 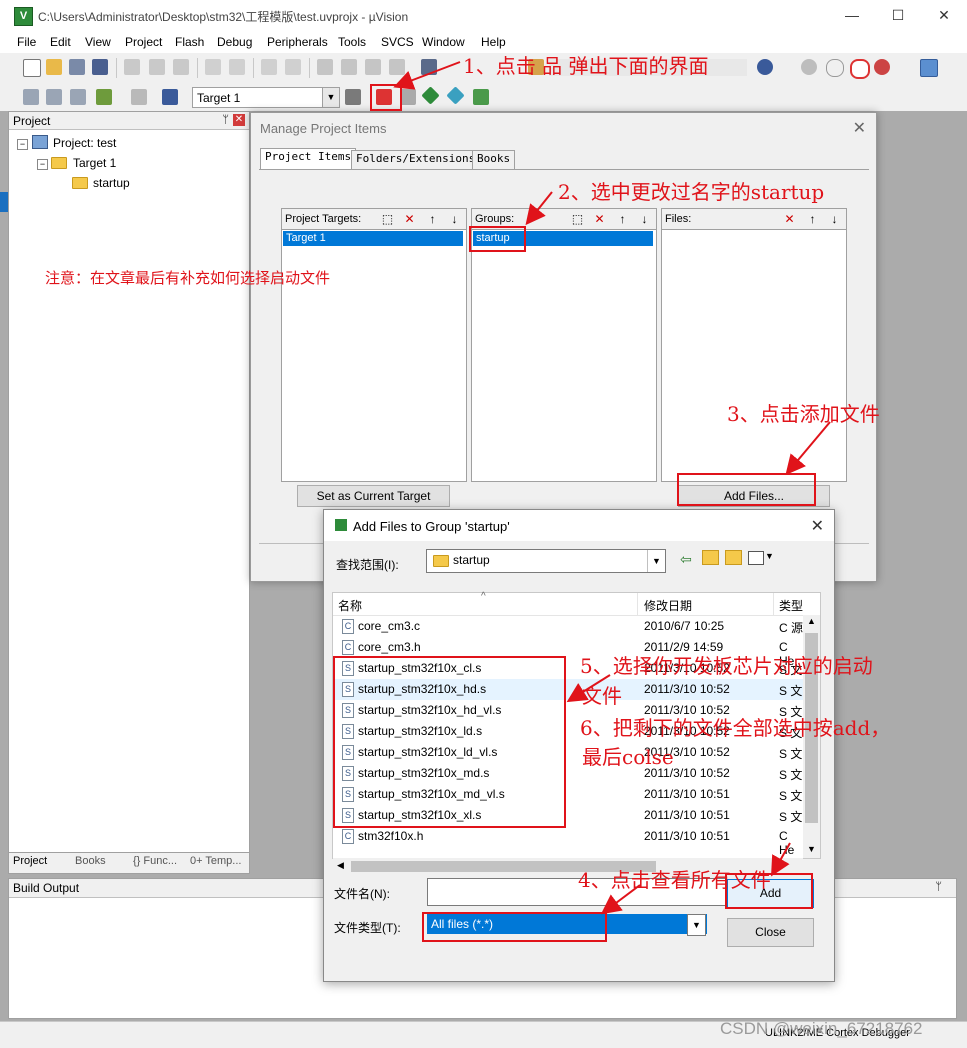 I want to click on annotation-step6-line1: 6、把剩下的文件全部选中按add，, so click(x=735, y=728).